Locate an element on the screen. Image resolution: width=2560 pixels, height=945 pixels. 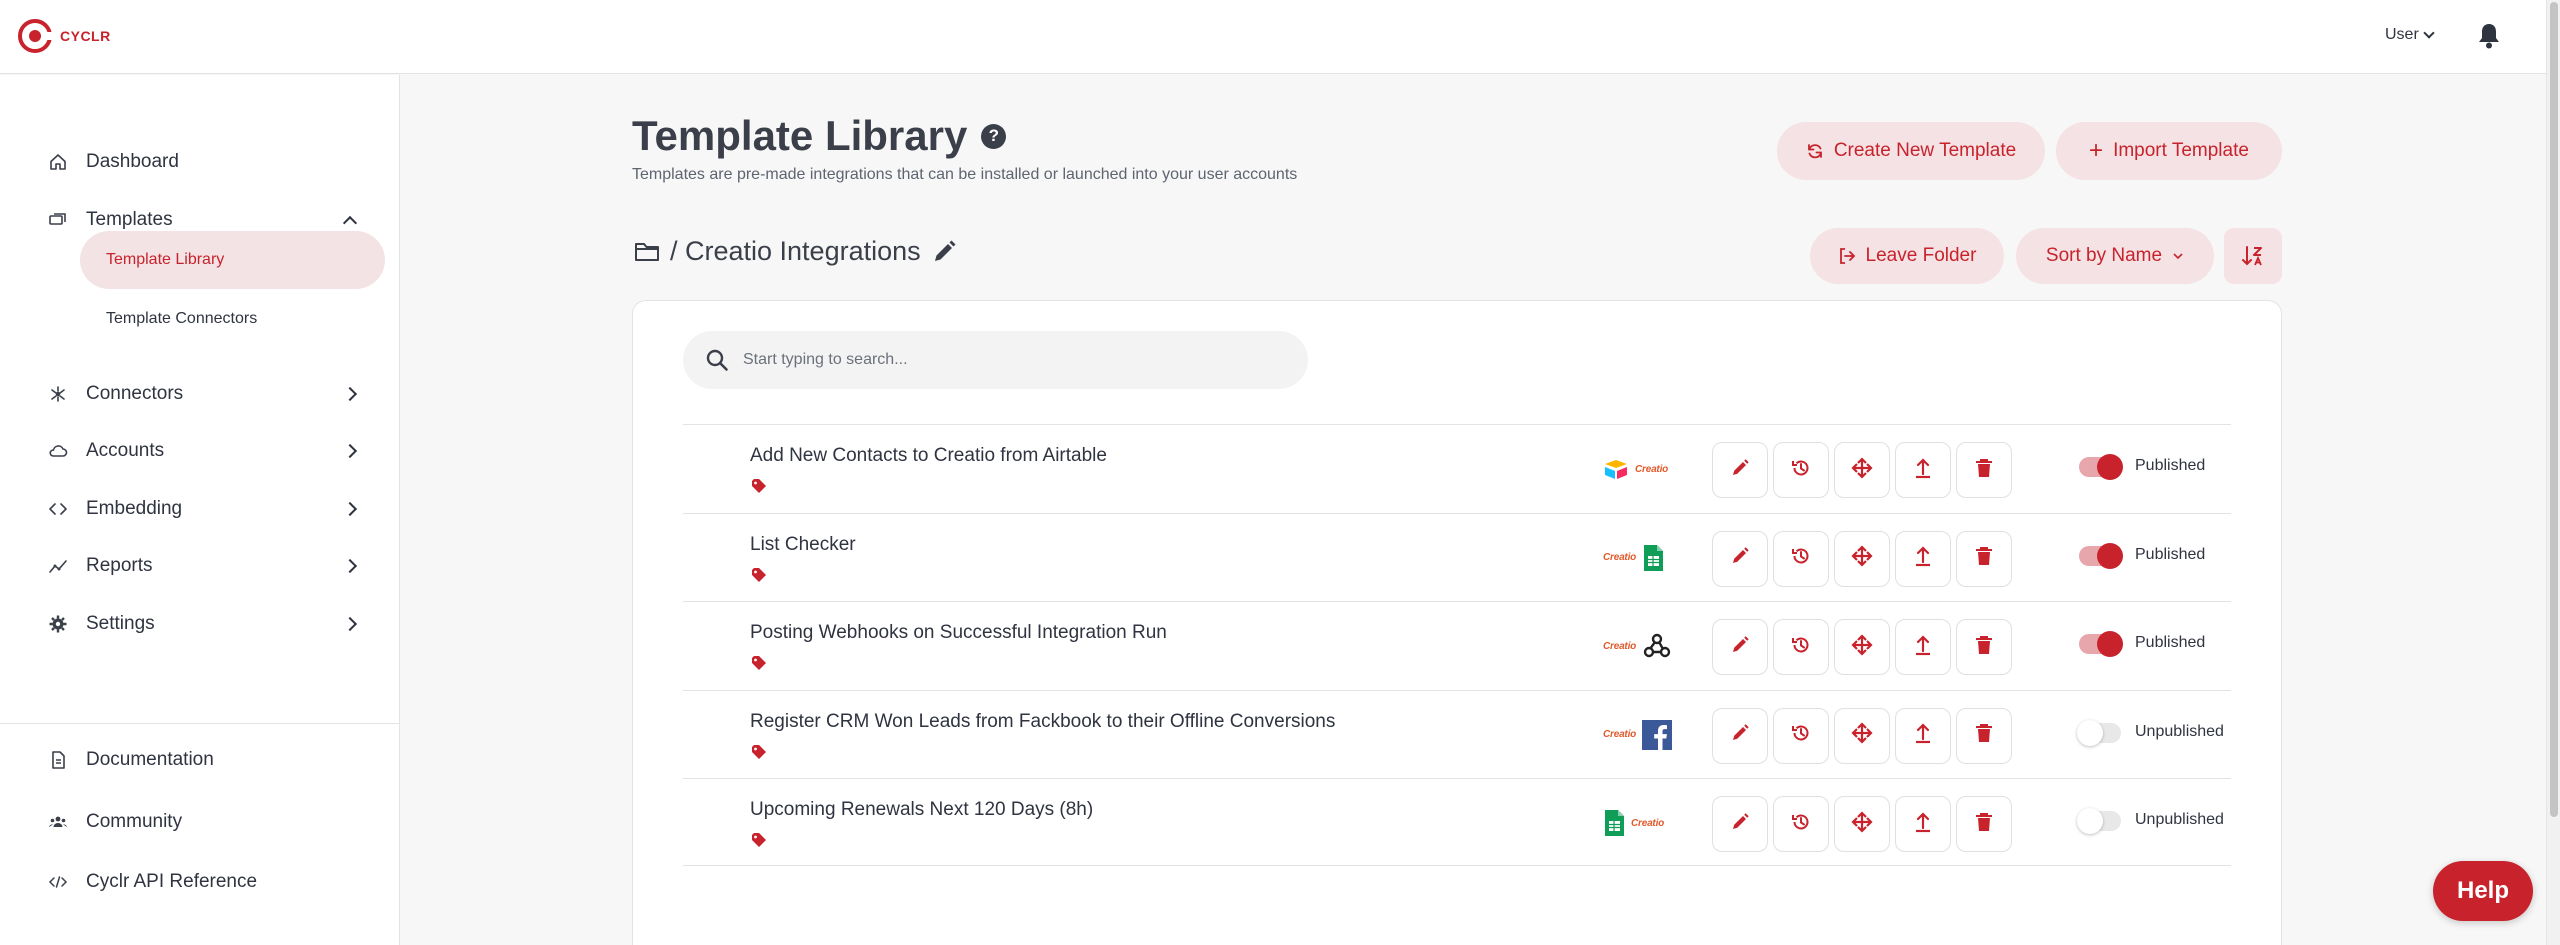
sidebar-item-api-reference: Cyclr API Reference is located at coordinates (200, 882).